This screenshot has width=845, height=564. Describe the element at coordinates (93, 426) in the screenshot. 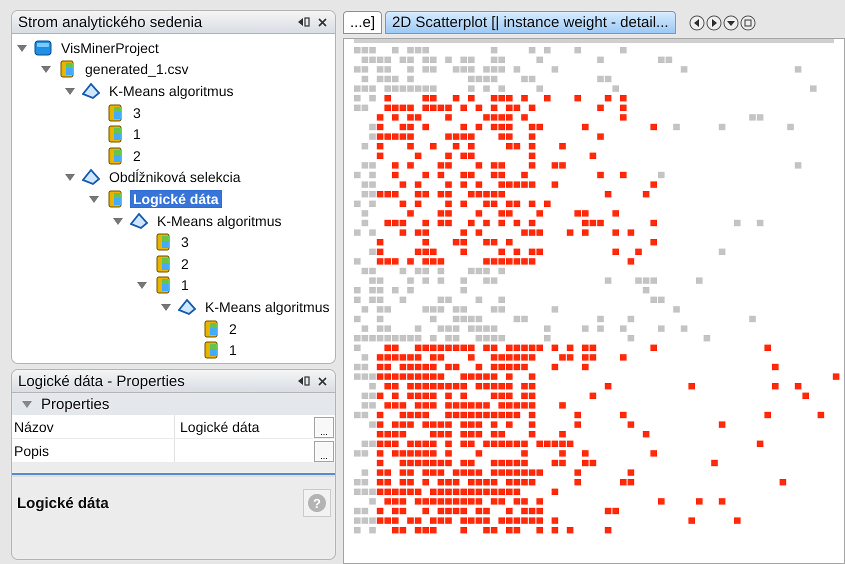

I see `property-name: Názov` at that location.